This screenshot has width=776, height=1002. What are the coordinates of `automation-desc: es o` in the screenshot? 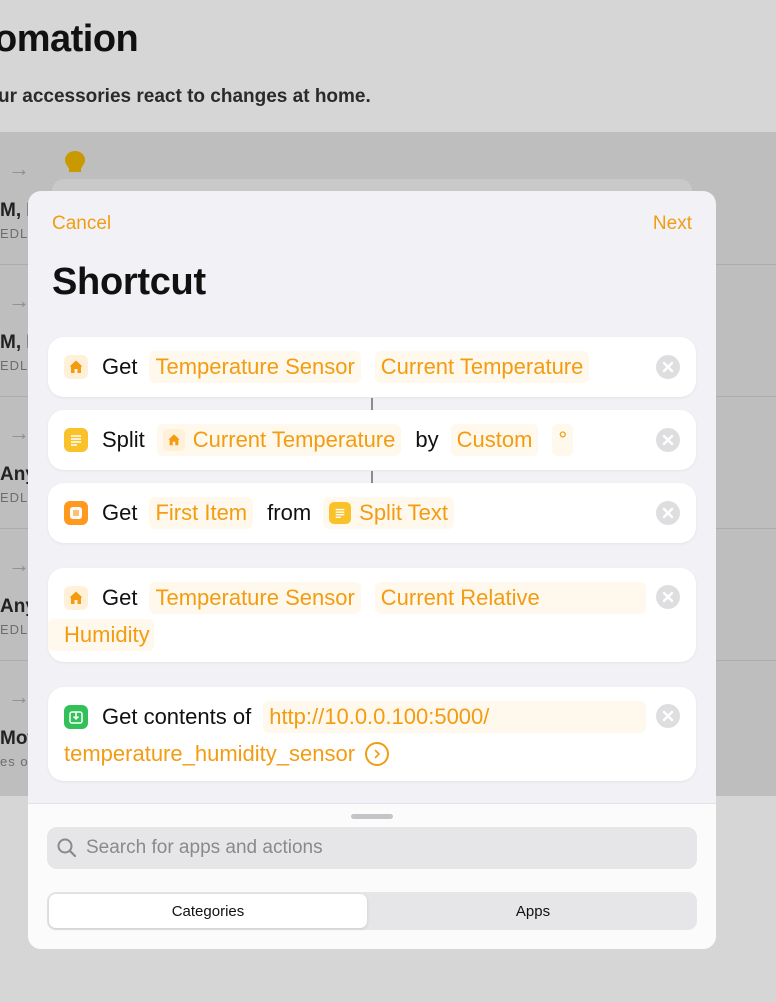 It's located at (14, 761).